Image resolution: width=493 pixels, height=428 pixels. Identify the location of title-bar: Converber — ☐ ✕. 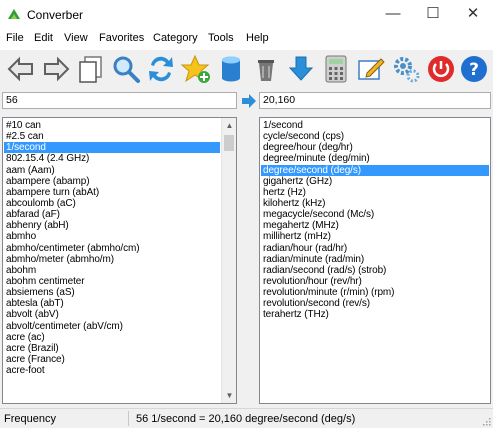
(246, 15).